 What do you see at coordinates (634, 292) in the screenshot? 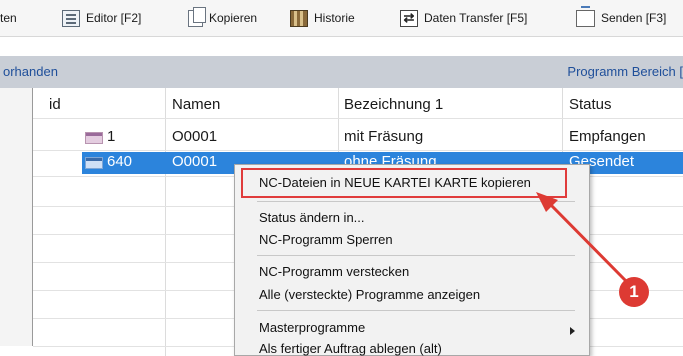
I see `annotation-badge: 1` at bounding box center [634, 292].